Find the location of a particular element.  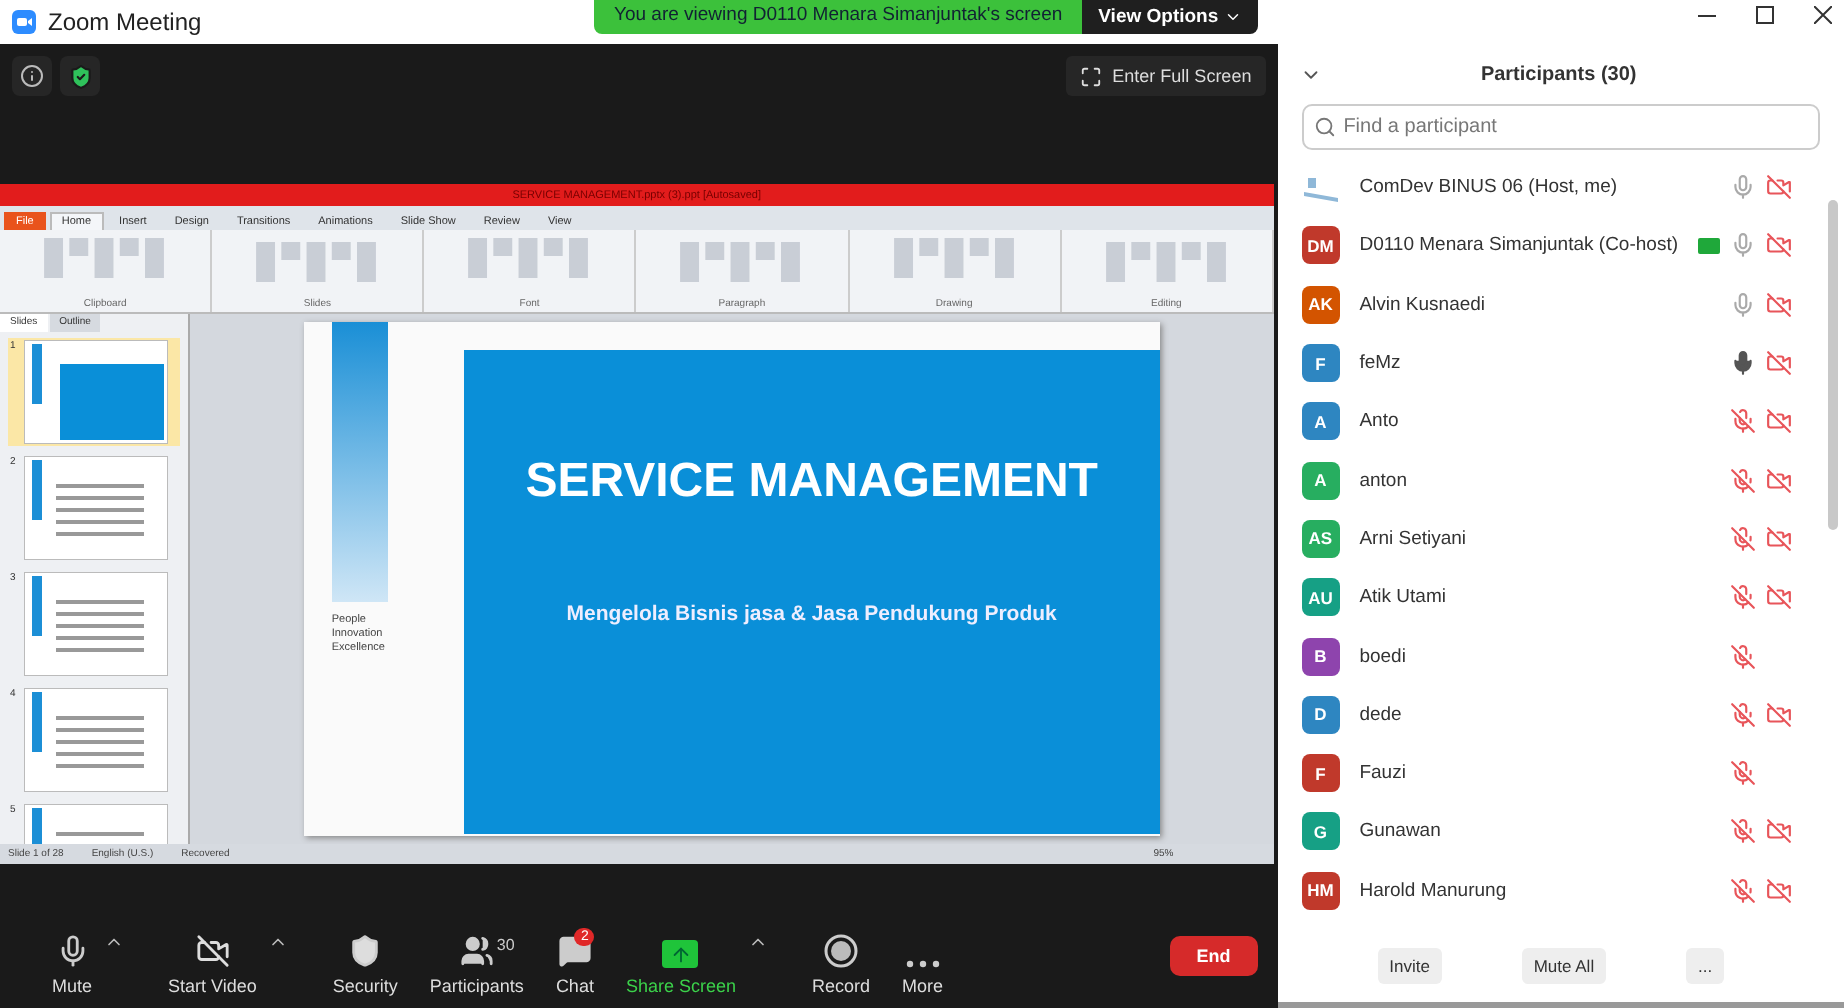

share-banner: You are viewing D0110 Menara Simanjuntak's screen is located at coordinates (838, 17).